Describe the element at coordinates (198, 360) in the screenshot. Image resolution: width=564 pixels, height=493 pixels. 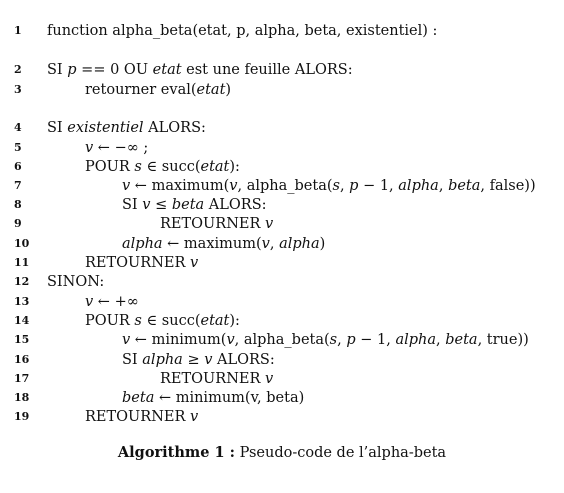
I see `code-text: SI alpha ≥ v ALORS:` at that location.